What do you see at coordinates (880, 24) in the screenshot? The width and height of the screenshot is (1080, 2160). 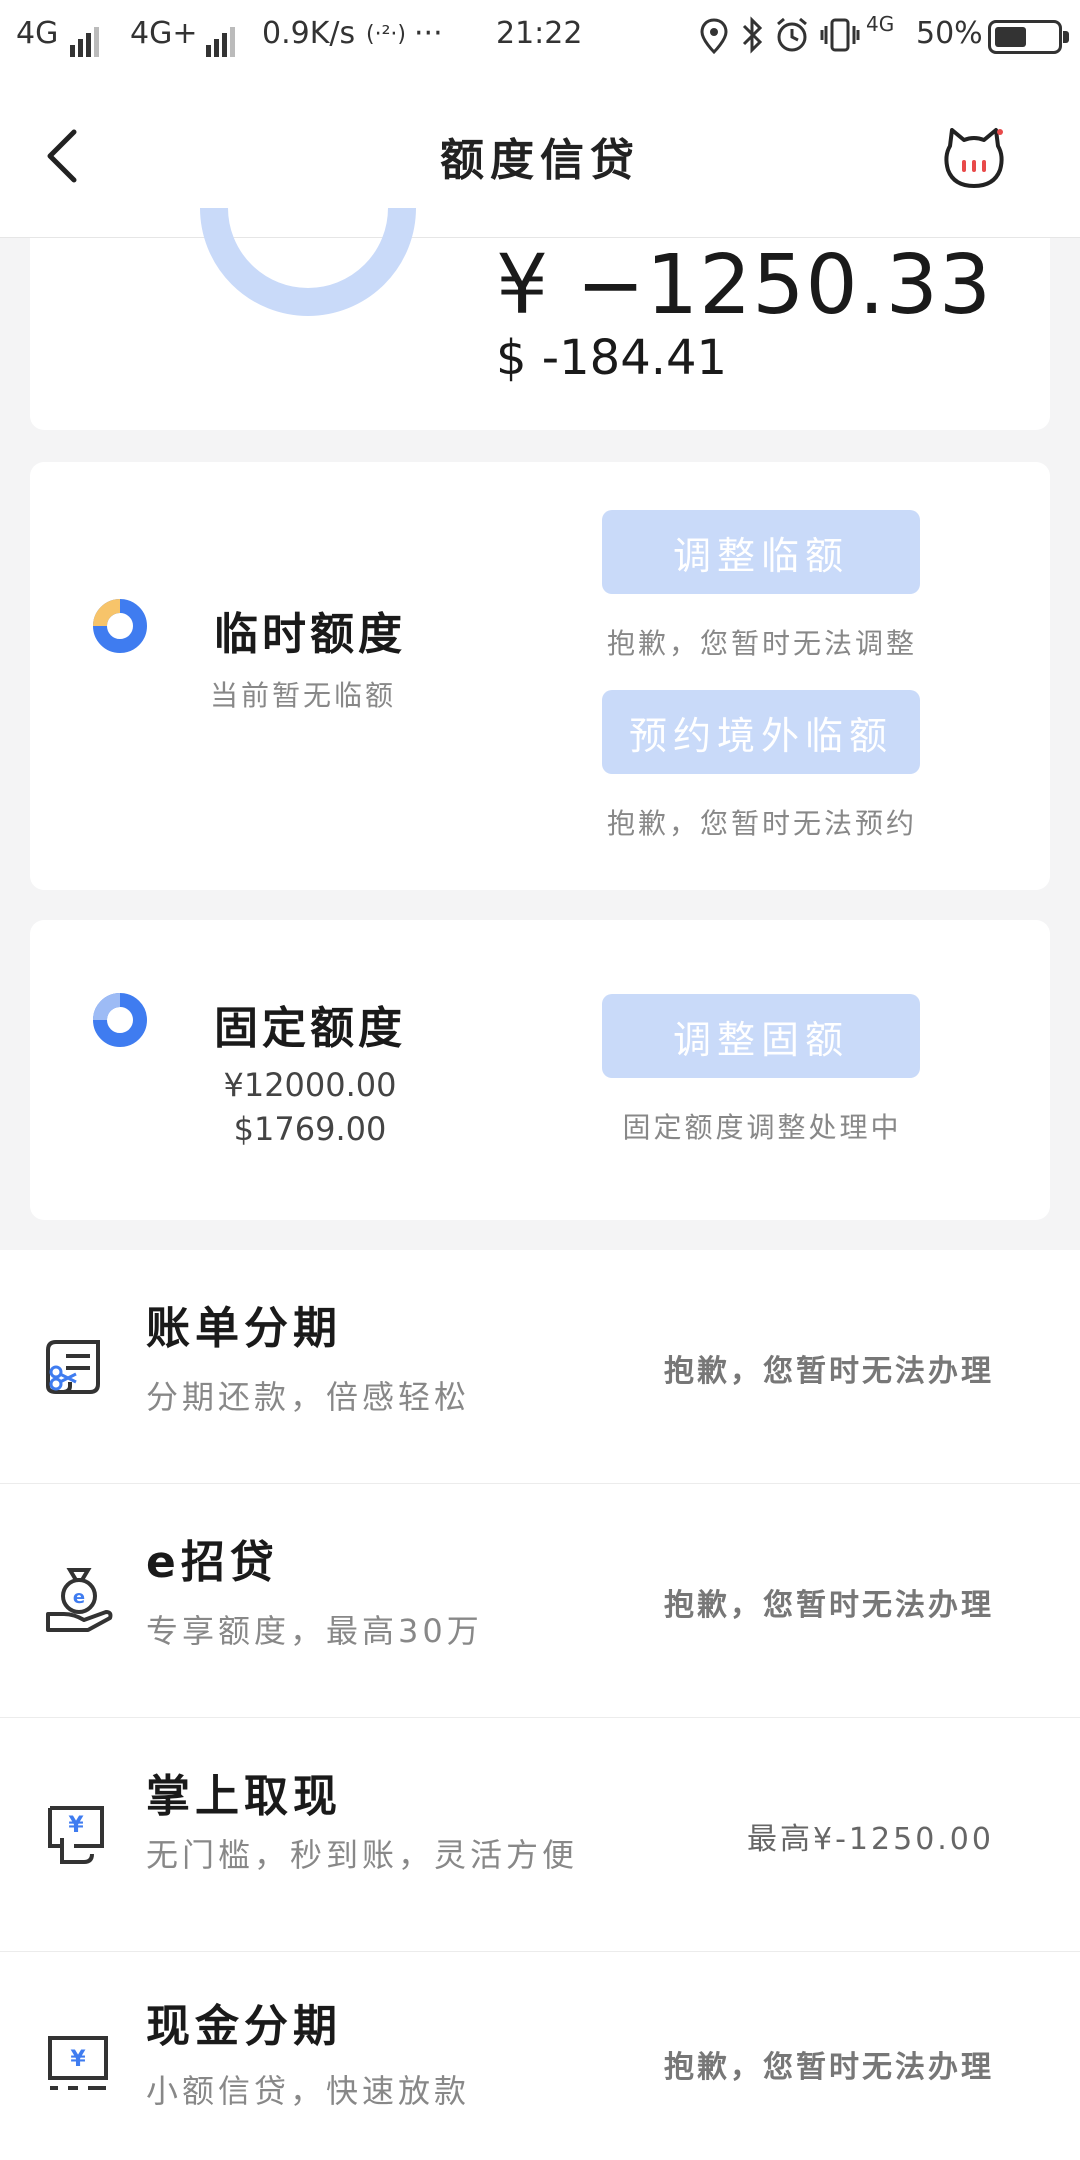 I see `lte-label: 4G` at bounding box center [880, 24].